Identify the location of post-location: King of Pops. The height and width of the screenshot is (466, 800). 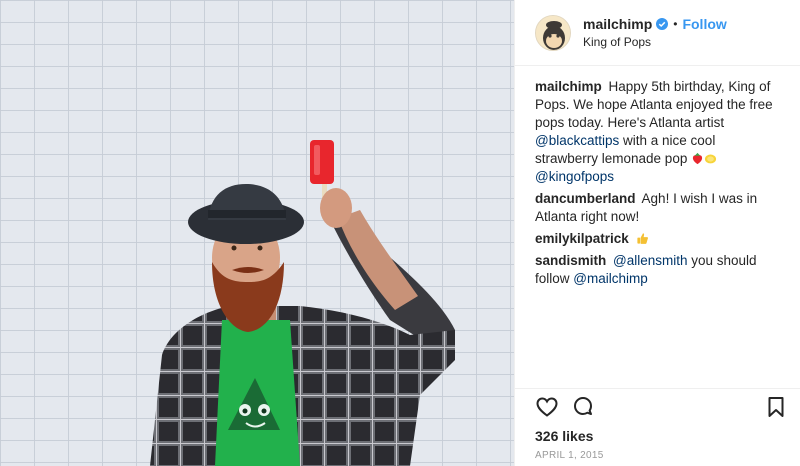
(655, 42).